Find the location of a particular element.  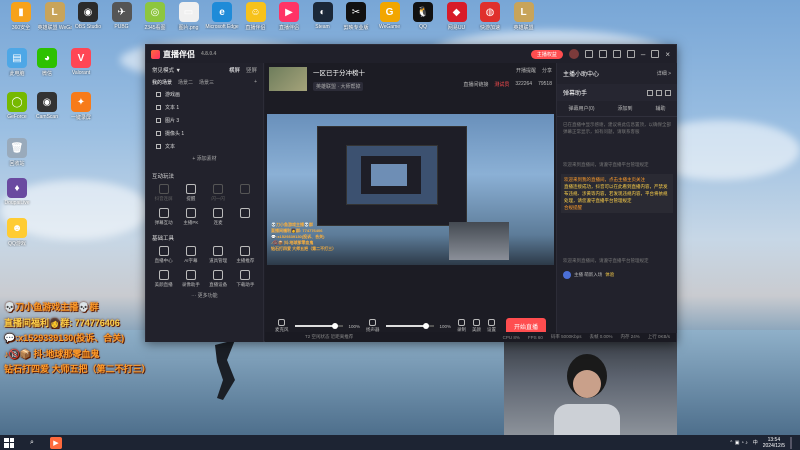

beauty-button: 美颜 is located at coordinates (476, 326).